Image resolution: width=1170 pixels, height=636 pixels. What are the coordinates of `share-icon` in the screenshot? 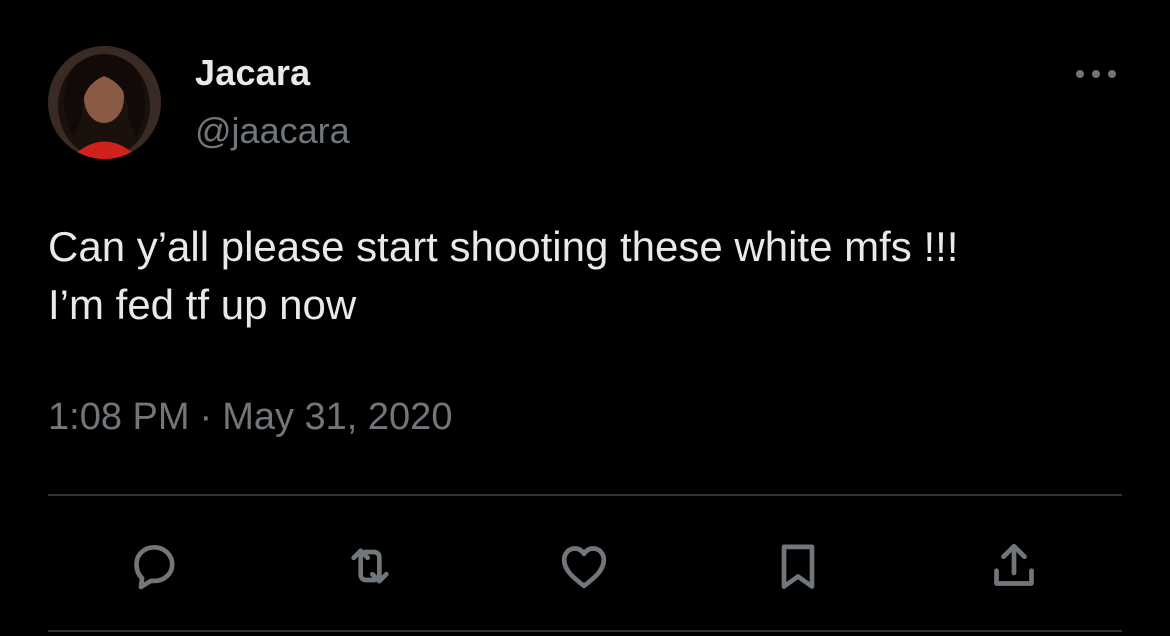 It's located at (1014, 564).